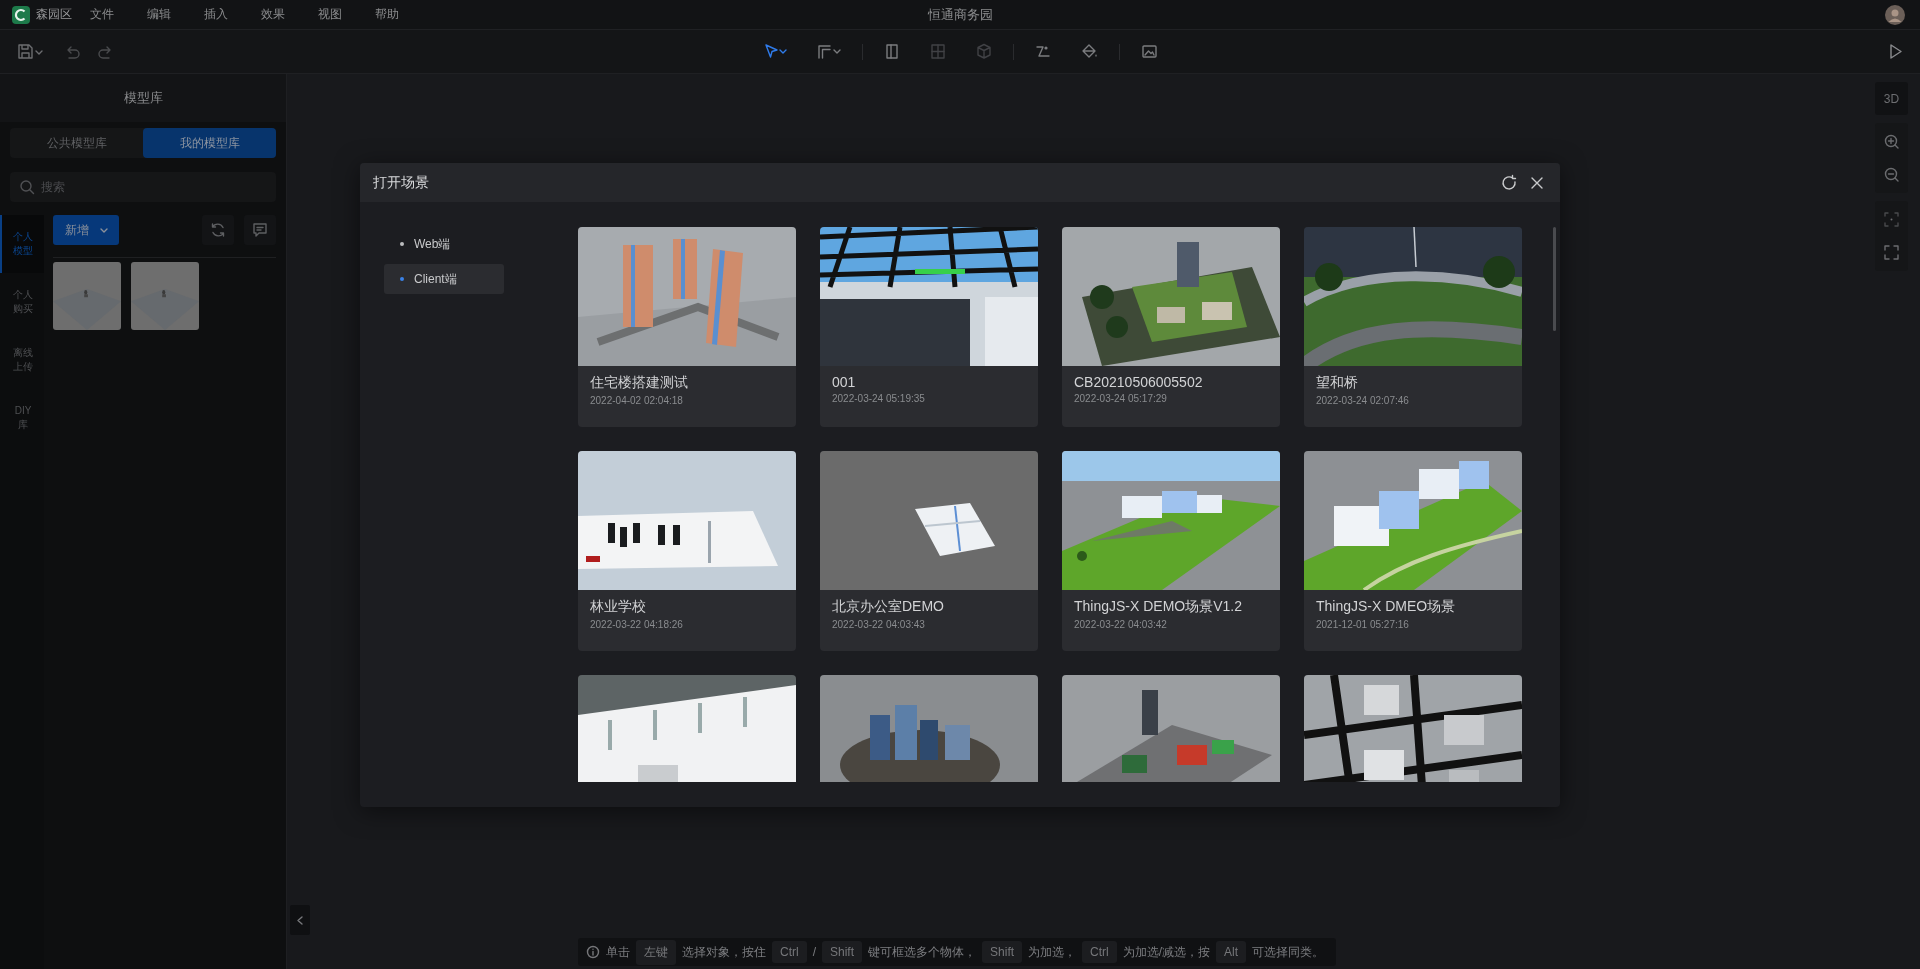 The width and height of the screenshot is (1920, 969). Describe the element at coordinates (21, 14) in the screenshot. I see `logo-icon` at that location.